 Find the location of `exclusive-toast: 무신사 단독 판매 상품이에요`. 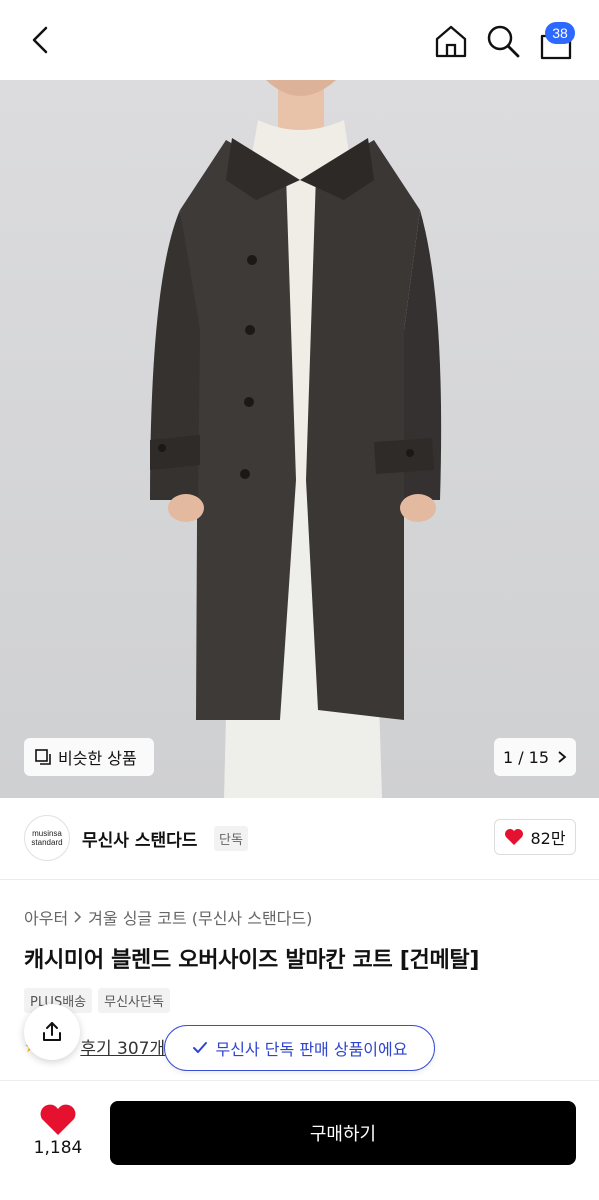

exclusive-toast: 무신사 단독 판매 상품이에요 is located at coordinates (299, 1048).